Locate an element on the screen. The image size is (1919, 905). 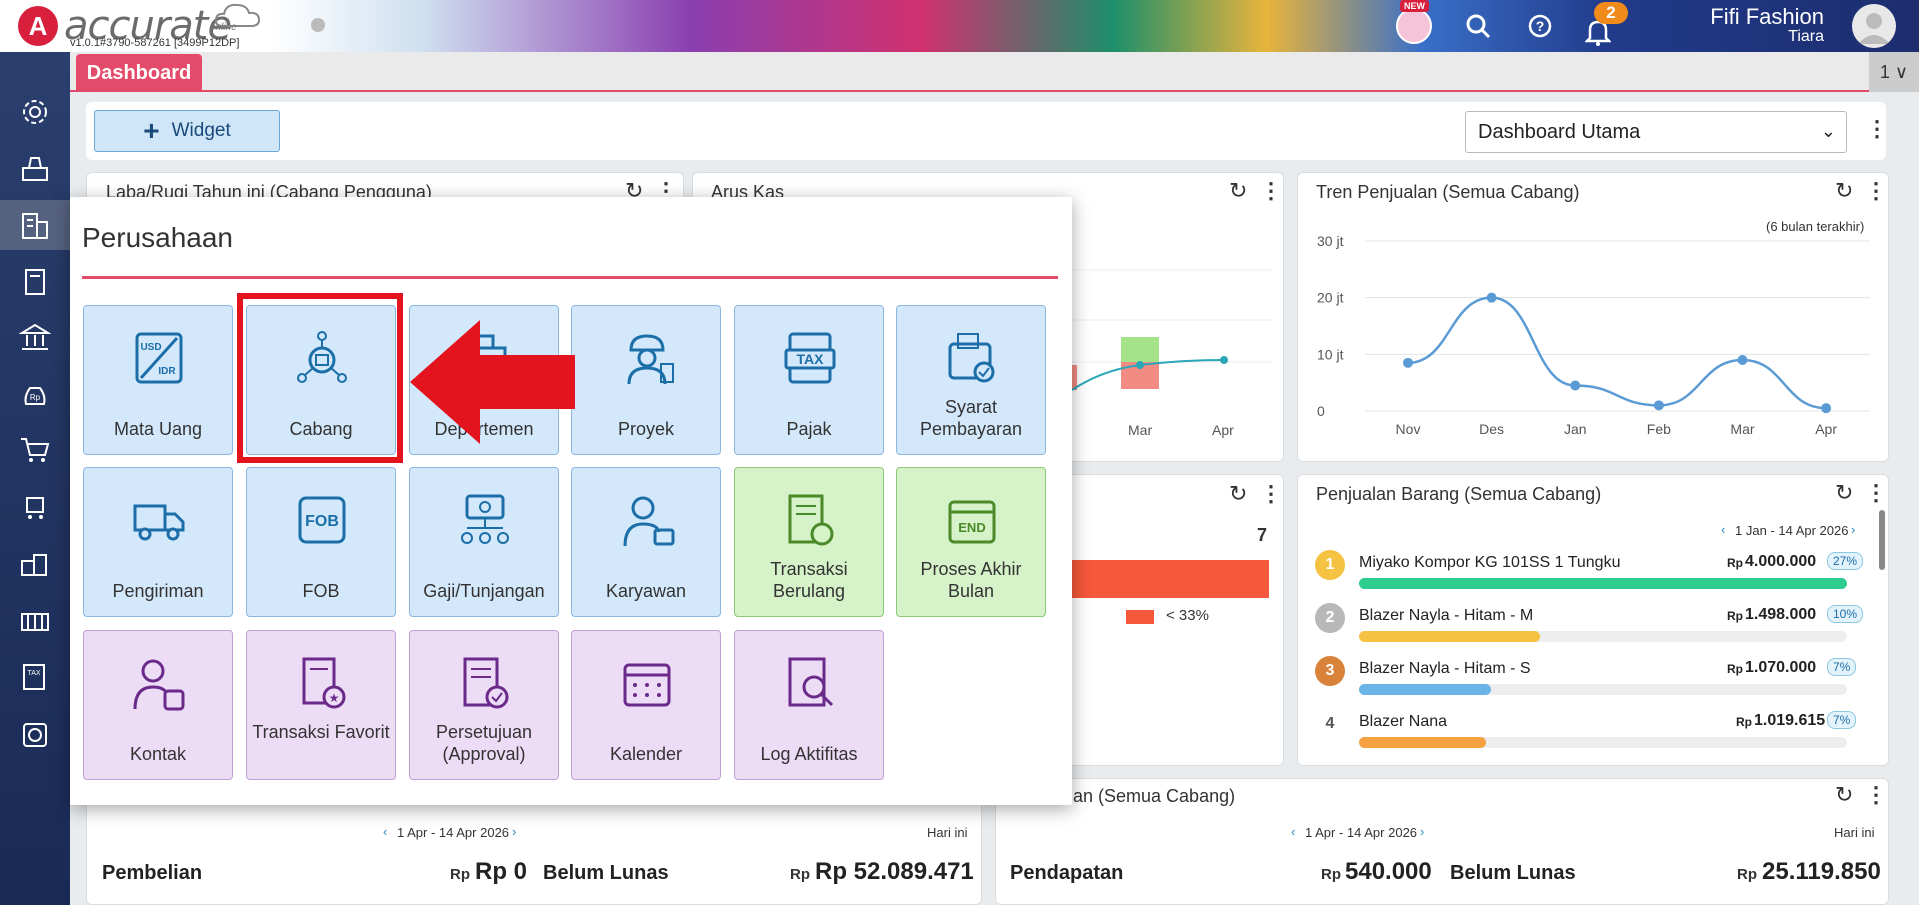
belum-lunas-label: Belum Lunas is located at coordinates (606, 873).